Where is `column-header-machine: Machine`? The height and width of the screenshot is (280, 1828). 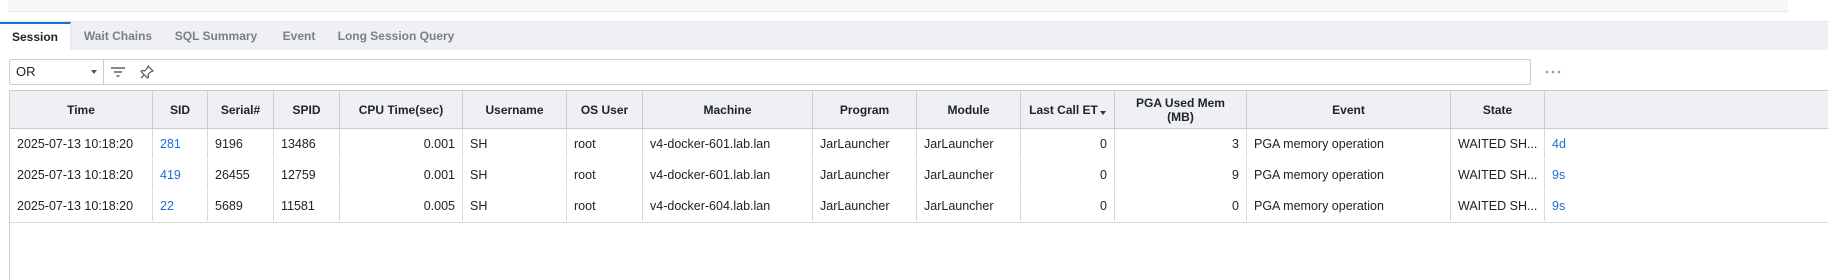 column-header-machine: Machine is located at coordinates (728, 109).